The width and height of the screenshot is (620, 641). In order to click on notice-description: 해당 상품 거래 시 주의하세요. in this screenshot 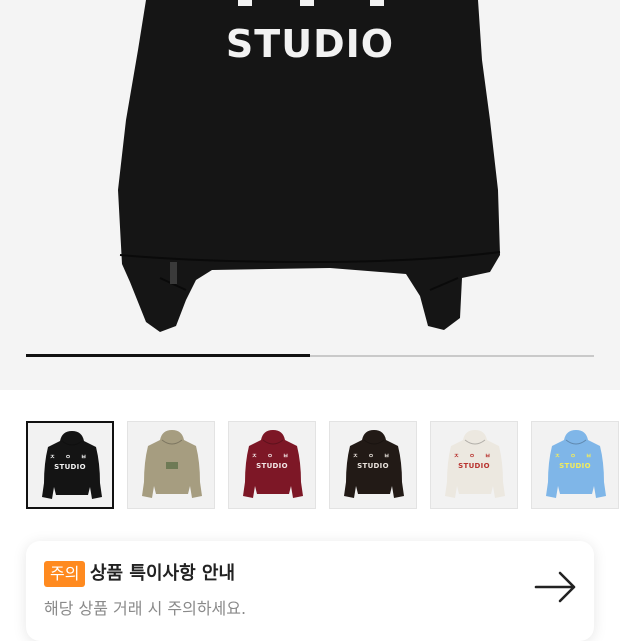, I will do `click(145, 608)`.